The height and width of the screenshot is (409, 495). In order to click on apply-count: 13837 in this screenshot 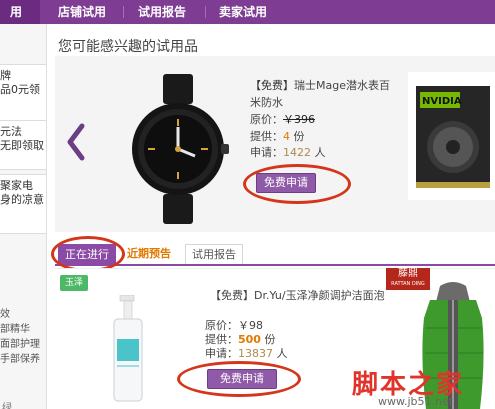, I will do `click(255, 353)`.